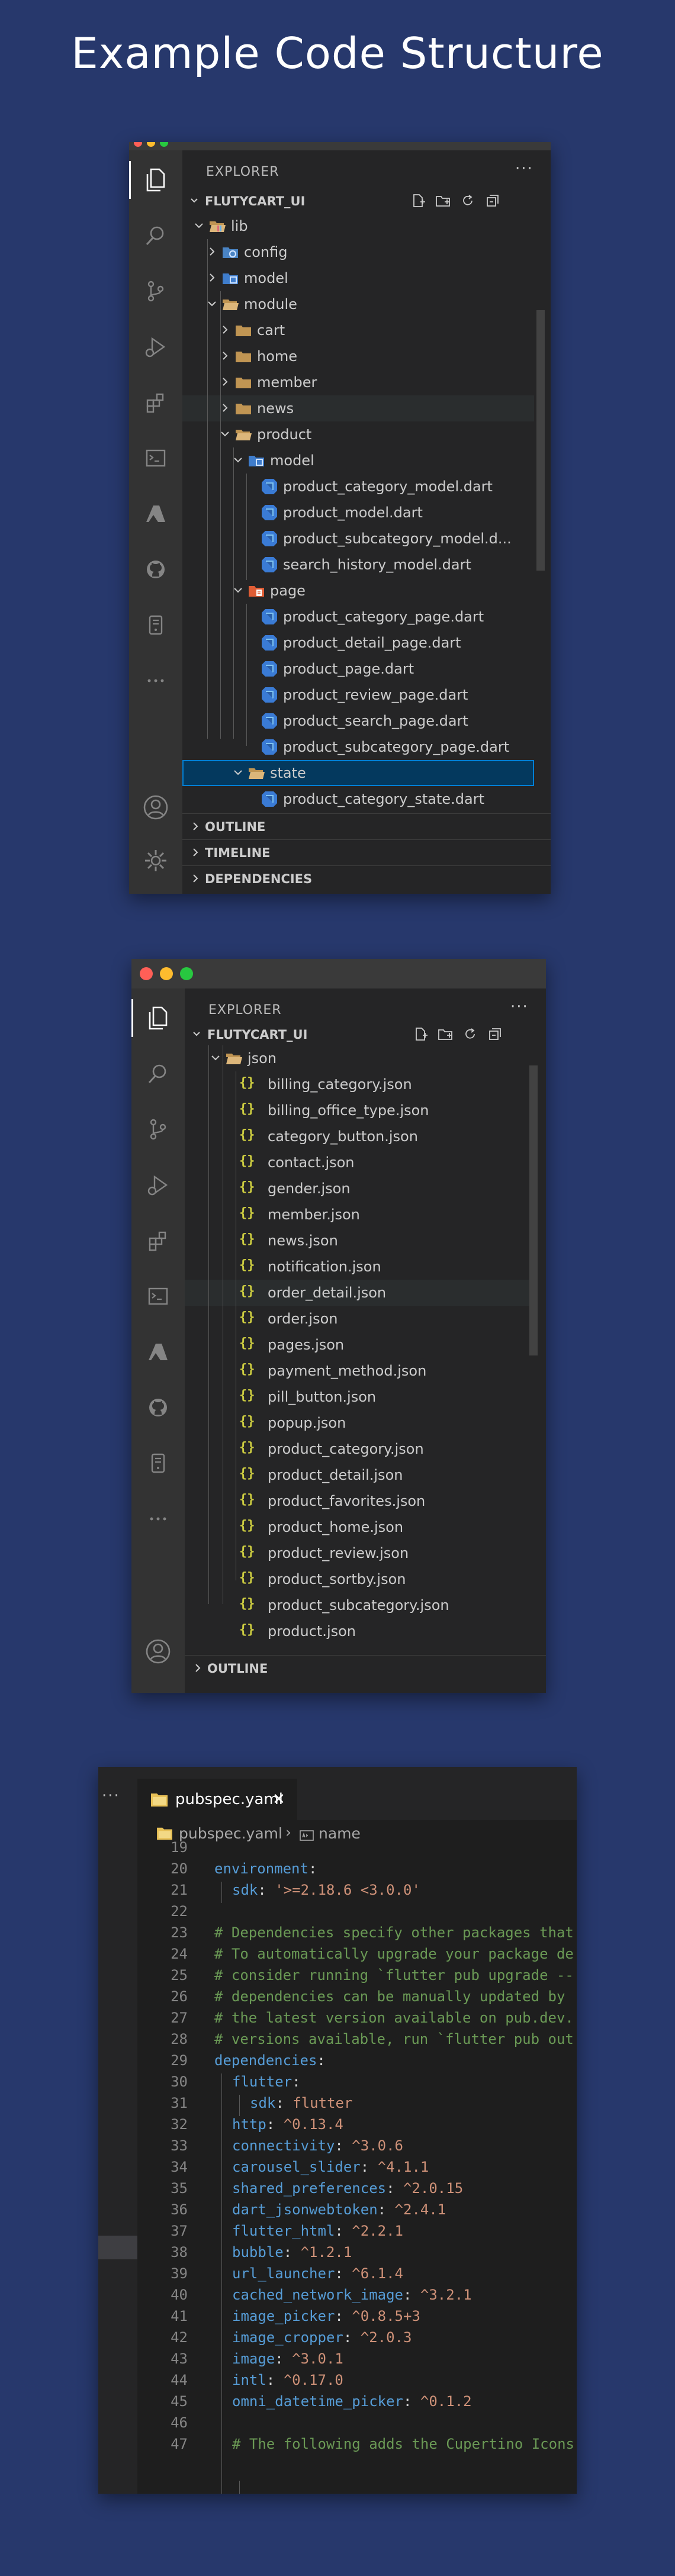  Describe the element at coordinates (358, 513) in the screenshot. I see `tree-item: product_model.dart` at that location.